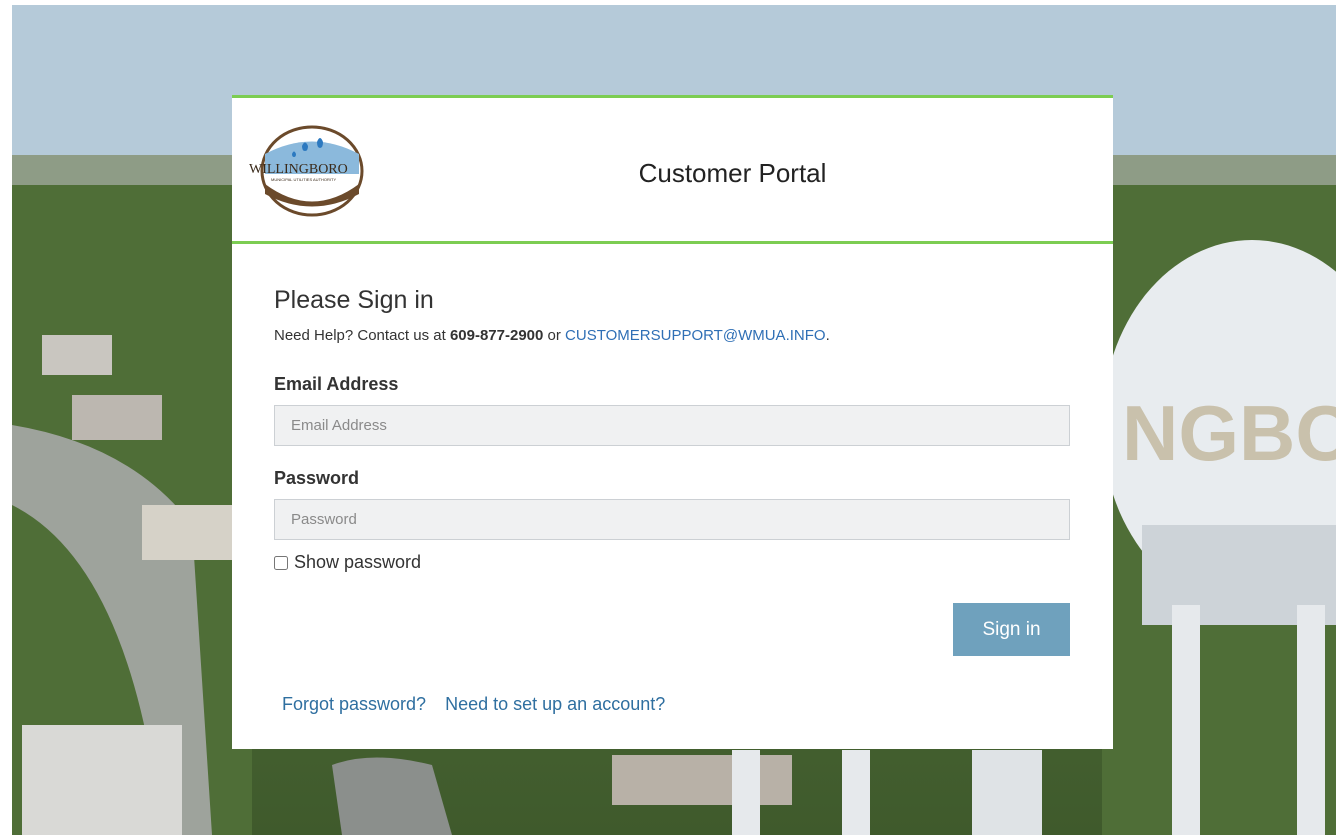 Image resolution: width=1336 pixels, height=835 pixels. Describe the element at coordinates (1229, 433) in the screenshot. I see `tower-lettering: NGBO` at that location.